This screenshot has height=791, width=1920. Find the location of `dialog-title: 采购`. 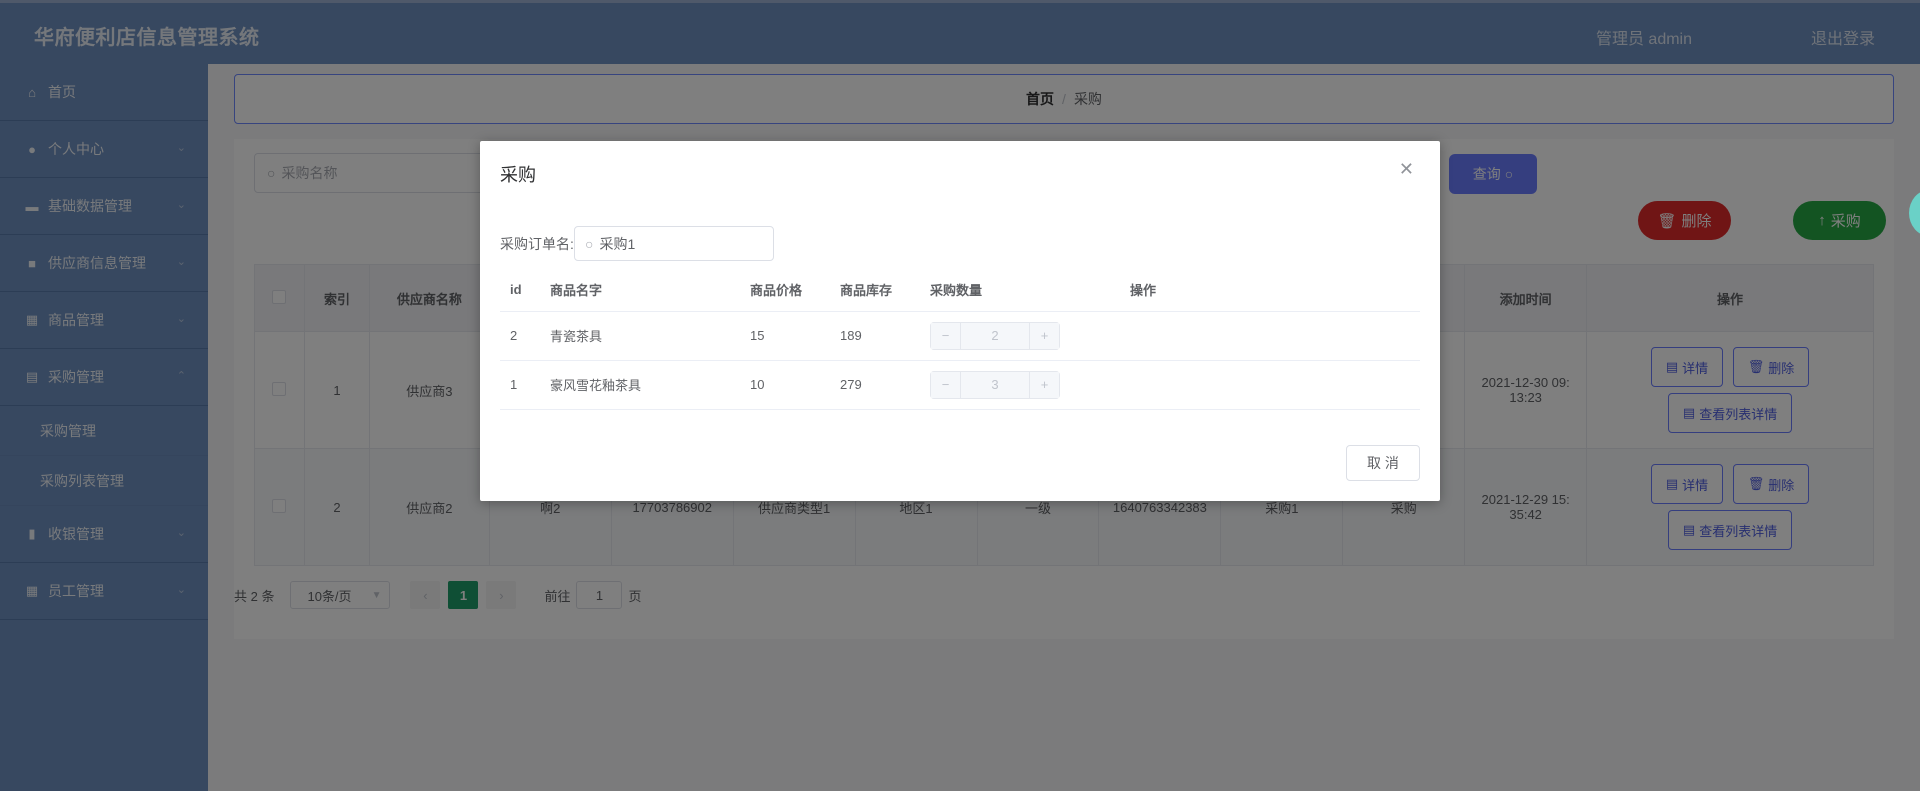

dialog-title: 采购 is located at coordinates (518, 175).